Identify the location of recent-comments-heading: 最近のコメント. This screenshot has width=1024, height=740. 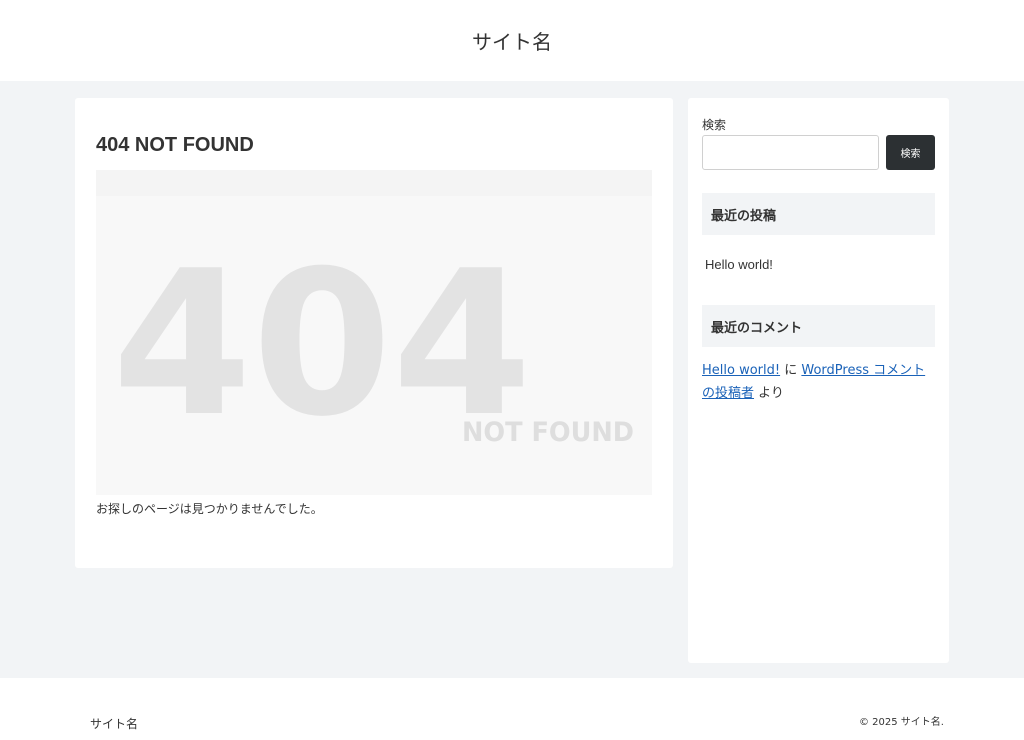
(818, 326).